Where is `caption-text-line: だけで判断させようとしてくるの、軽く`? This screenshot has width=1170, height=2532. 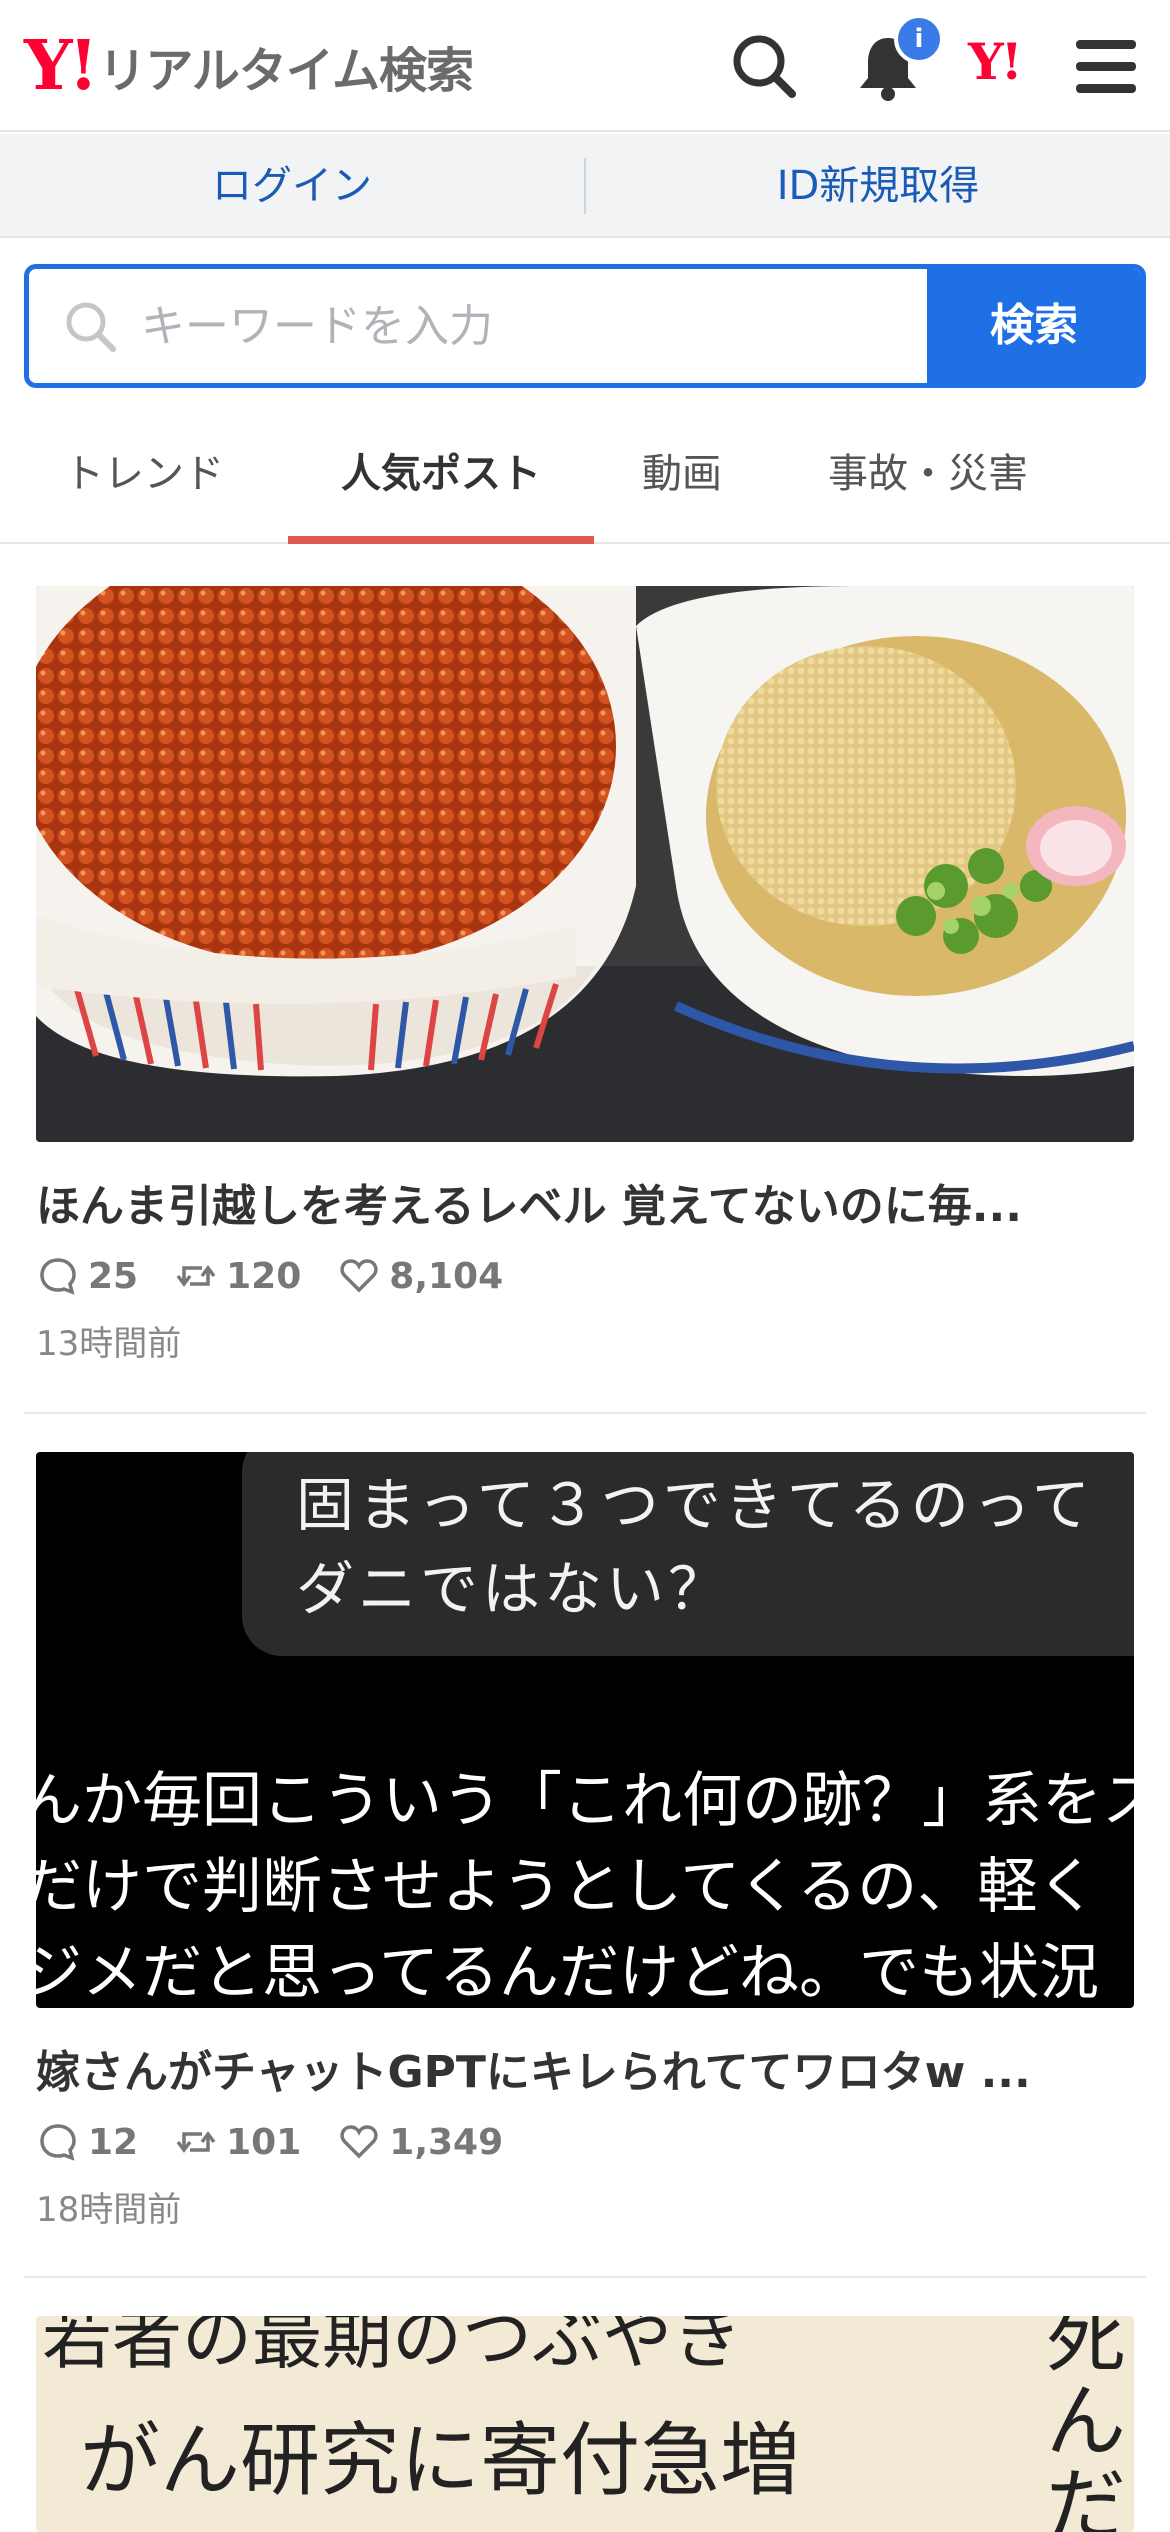 caption-text-line: だけで判断させようとしてくるの、軽く is located at coordinates (567, 1887).